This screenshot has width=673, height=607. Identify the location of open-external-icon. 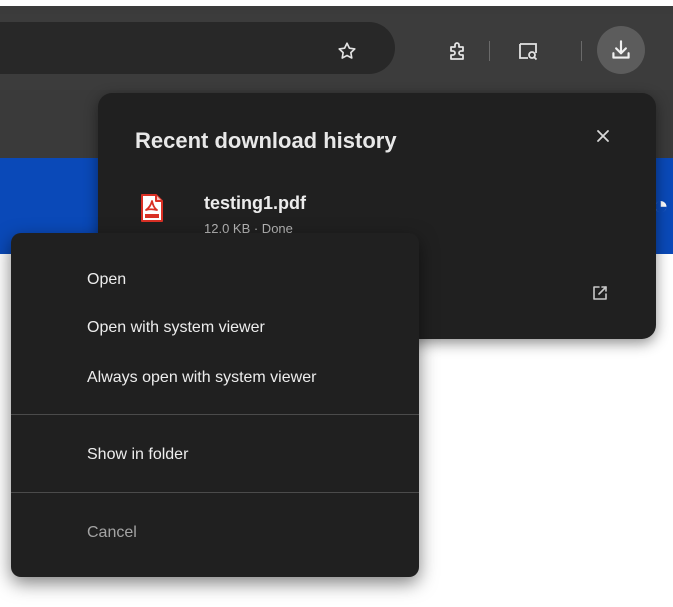
(600, 293).